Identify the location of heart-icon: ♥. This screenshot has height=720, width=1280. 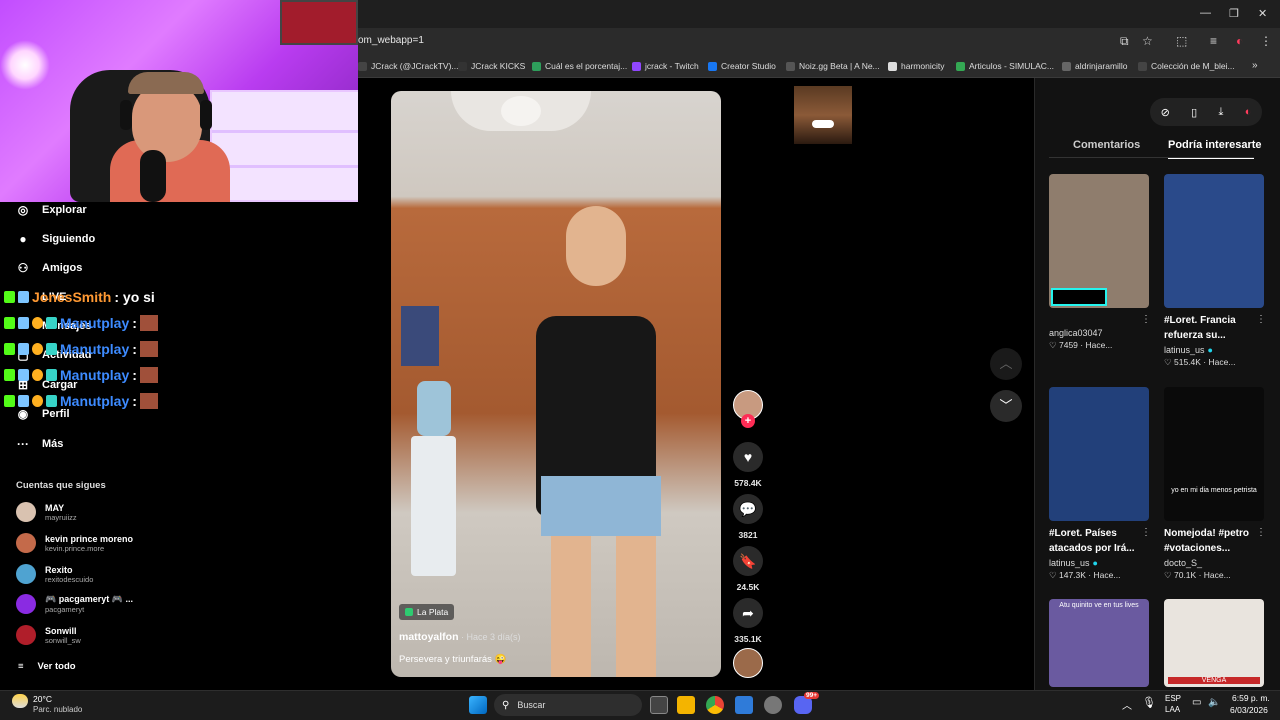
(748, 457).